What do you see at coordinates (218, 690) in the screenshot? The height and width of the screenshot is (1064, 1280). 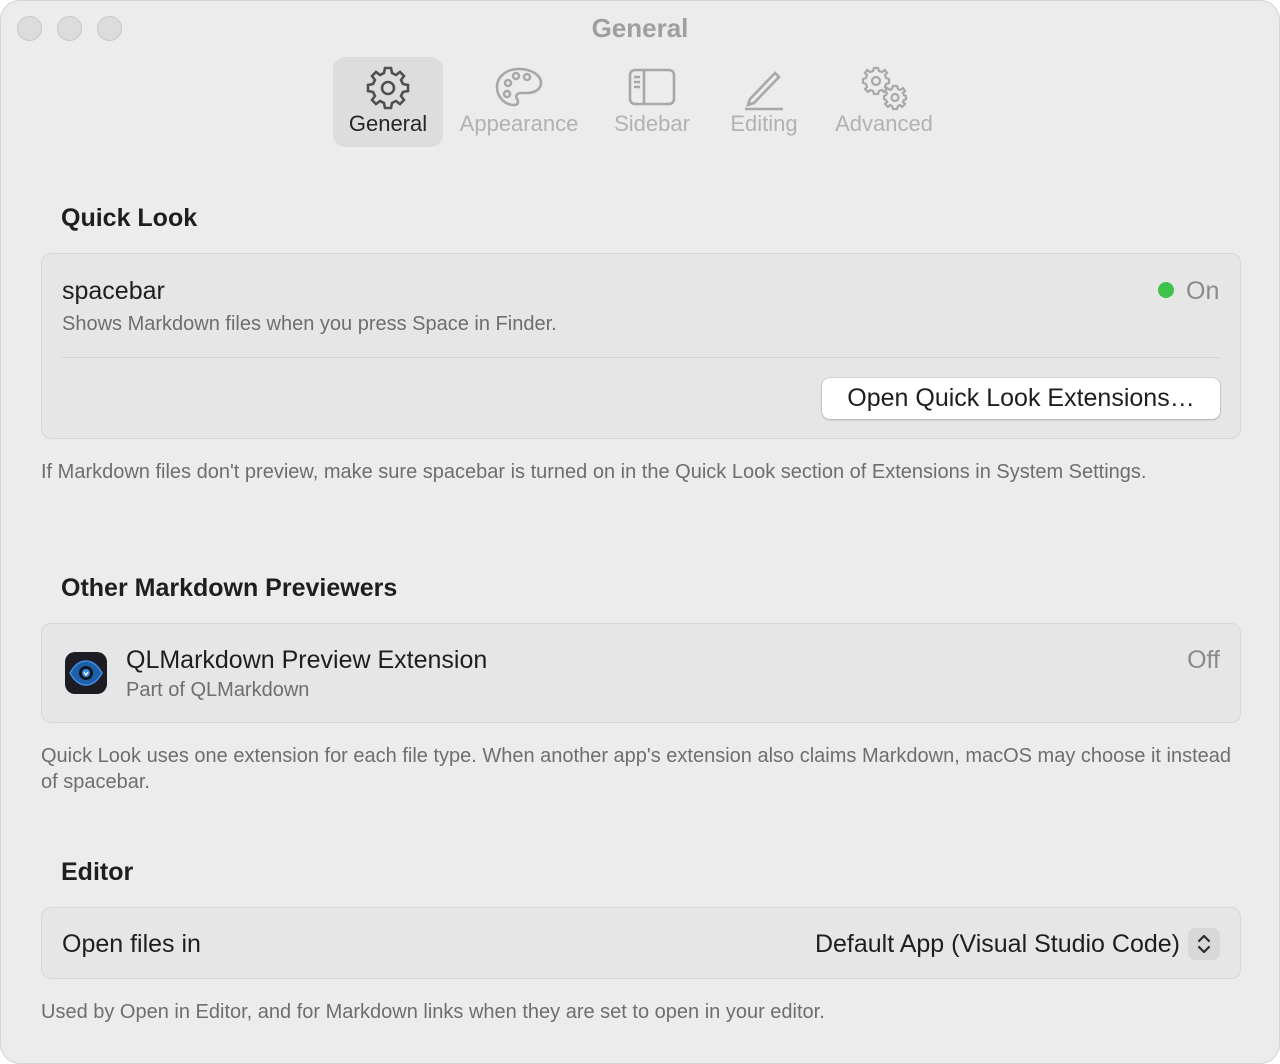 I see `previewer-subtitle: Part of QLMarkdown` at bounding box center [218, 690].